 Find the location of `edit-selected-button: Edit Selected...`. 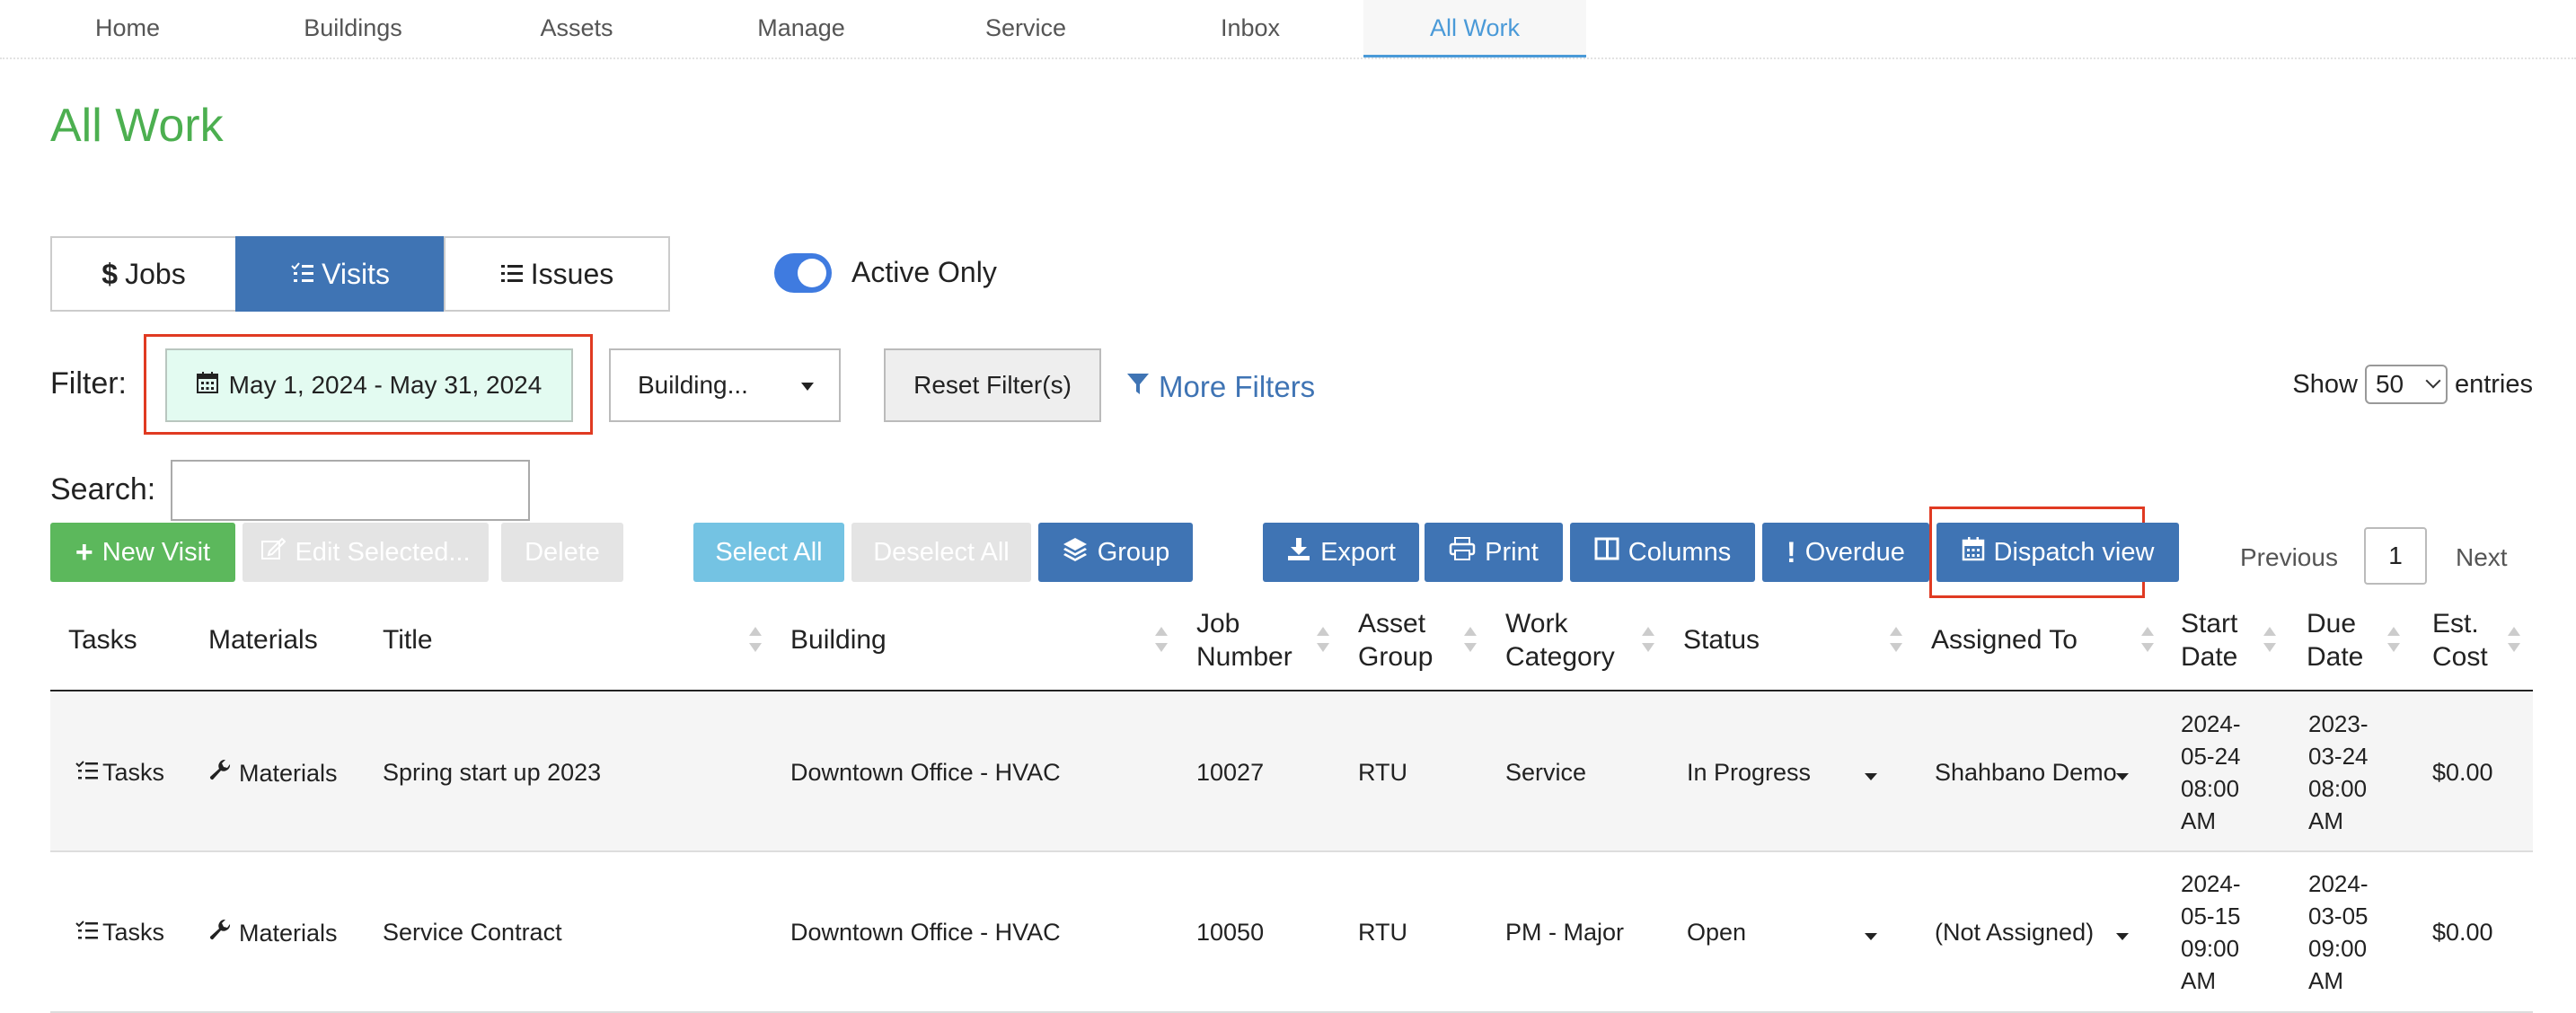

edit-selected-button: Edit Selected... is located at coordinates (366, 552).